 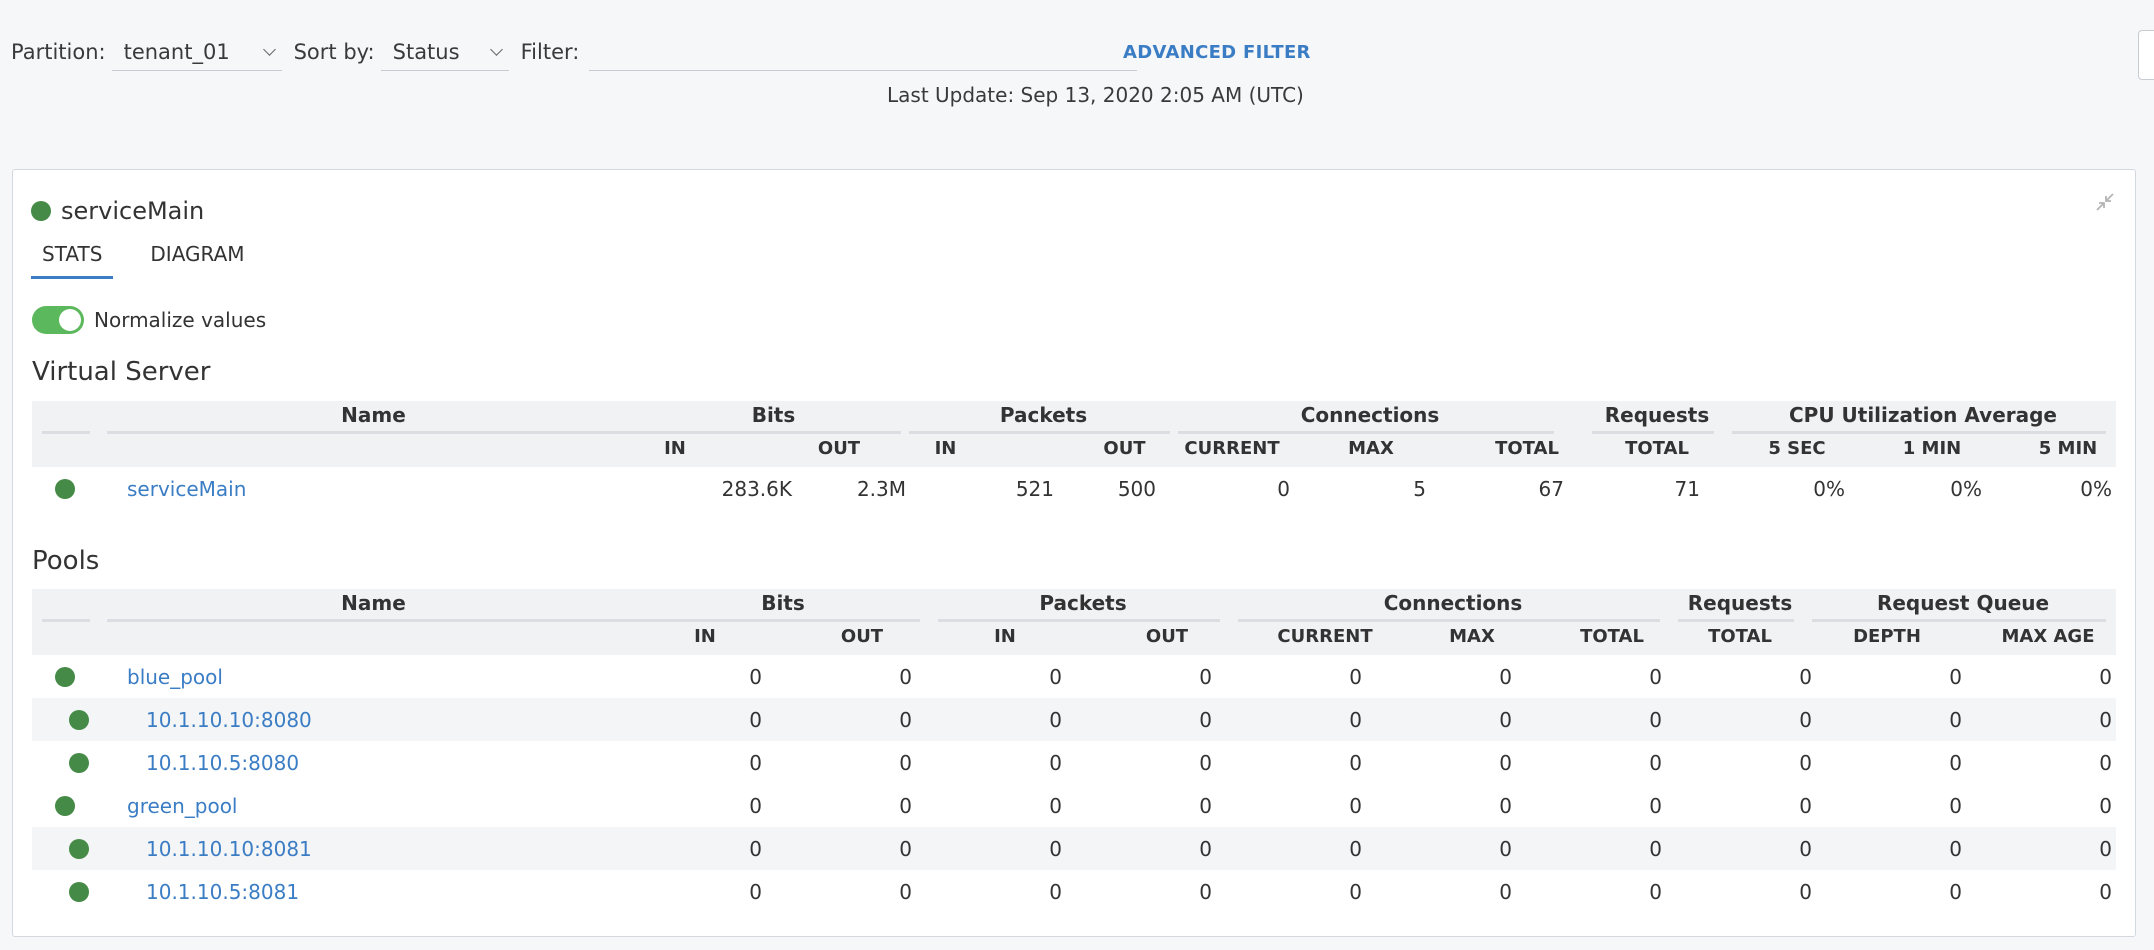 I want to click on advanced-filter-link: ADVANCED FILTER, so click(x=1217, y=52).